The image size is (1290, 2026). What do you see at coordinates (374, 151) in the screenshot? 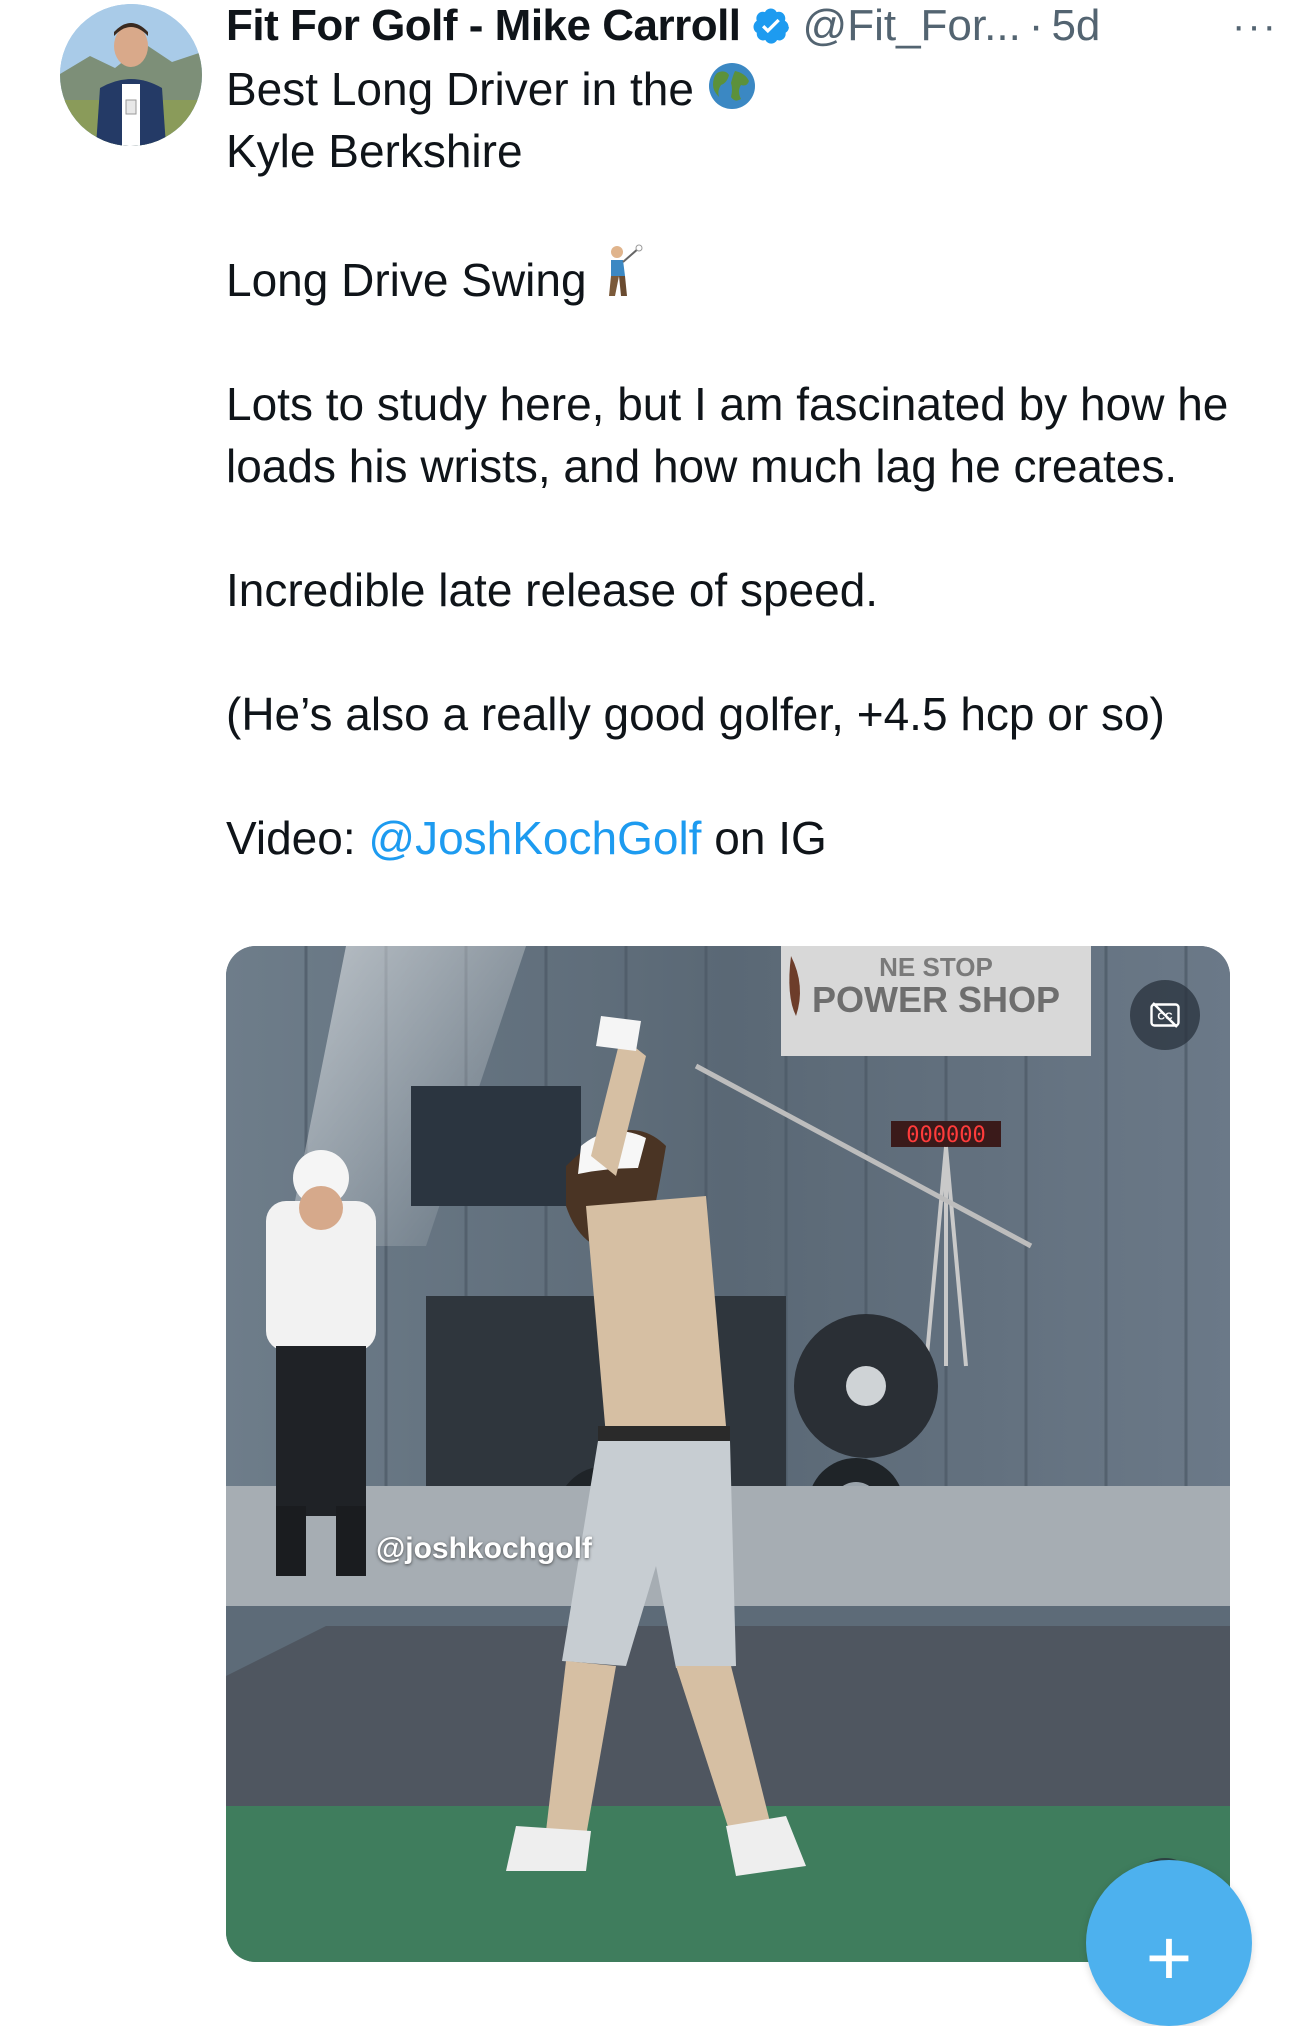
I see `tweet-line: Kyle Berkshire` at bounding box center [374, 151].